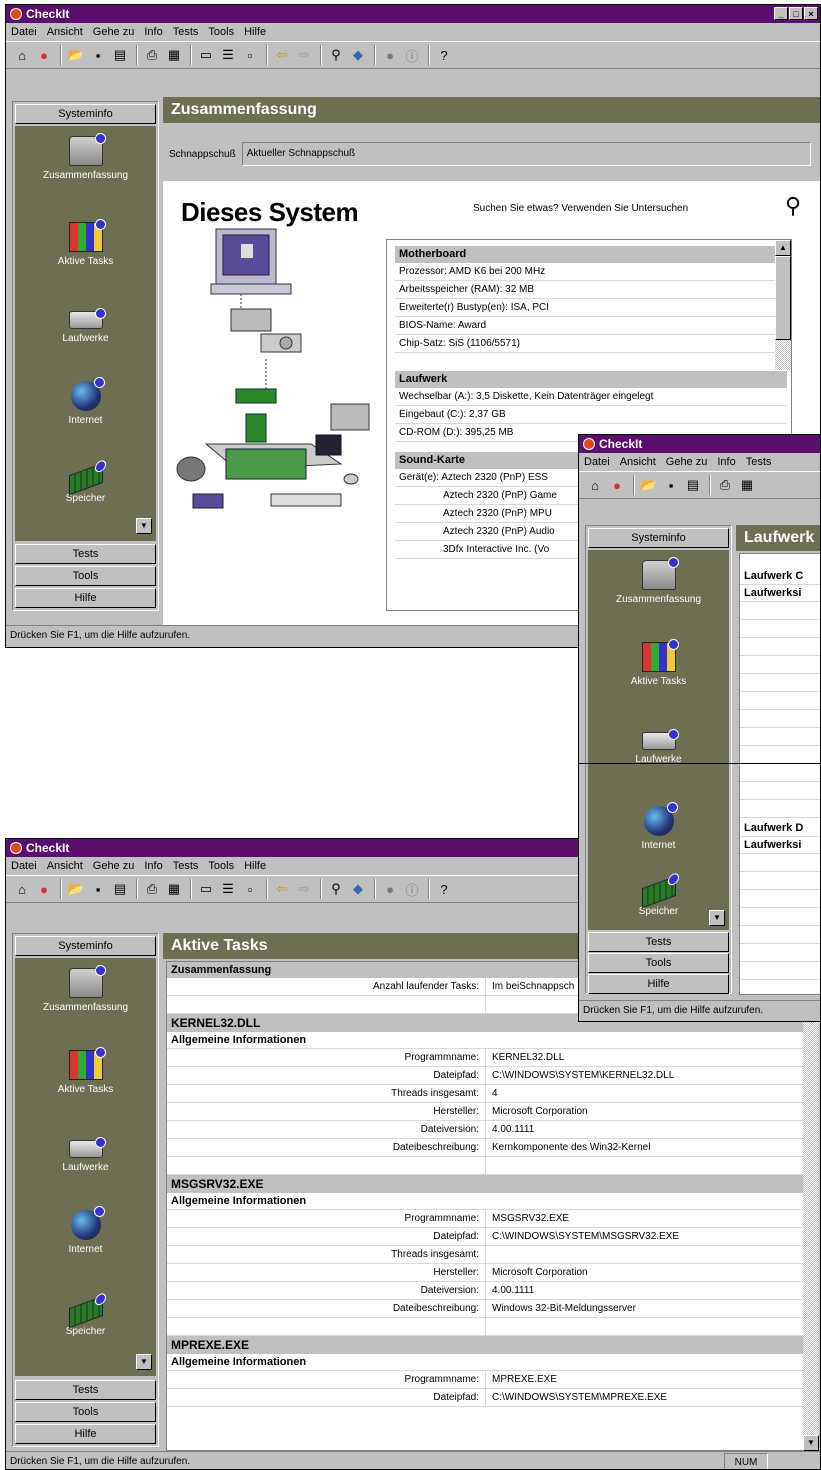 This screenshot has height=1470, width=821. What do you see at coordinates (811, 13) in the screenshot?
I see `close-button: ×` at bounding box center [811, 13].